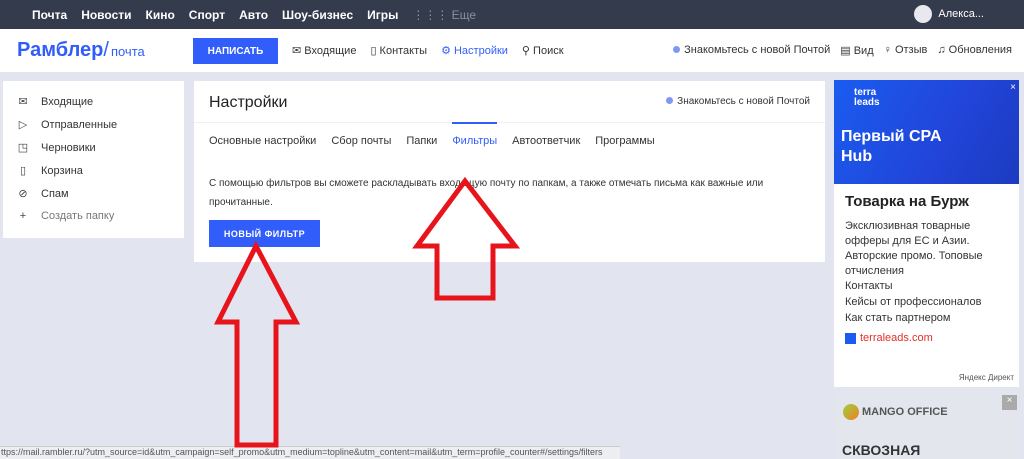 Image resolution: width=1024 pixels, height=459 pixels. What do you see at coordinates (257, 344) in the screenshot?
I see `red-arrow-to-new-filter-button` at bounding box center [257, 344].